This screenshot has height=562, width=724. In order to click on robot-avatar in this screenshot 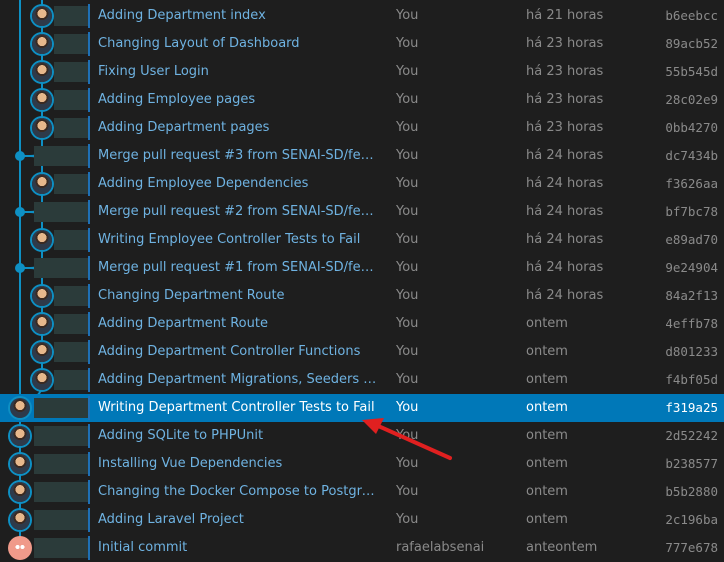, I will do `click(20, 548)`.